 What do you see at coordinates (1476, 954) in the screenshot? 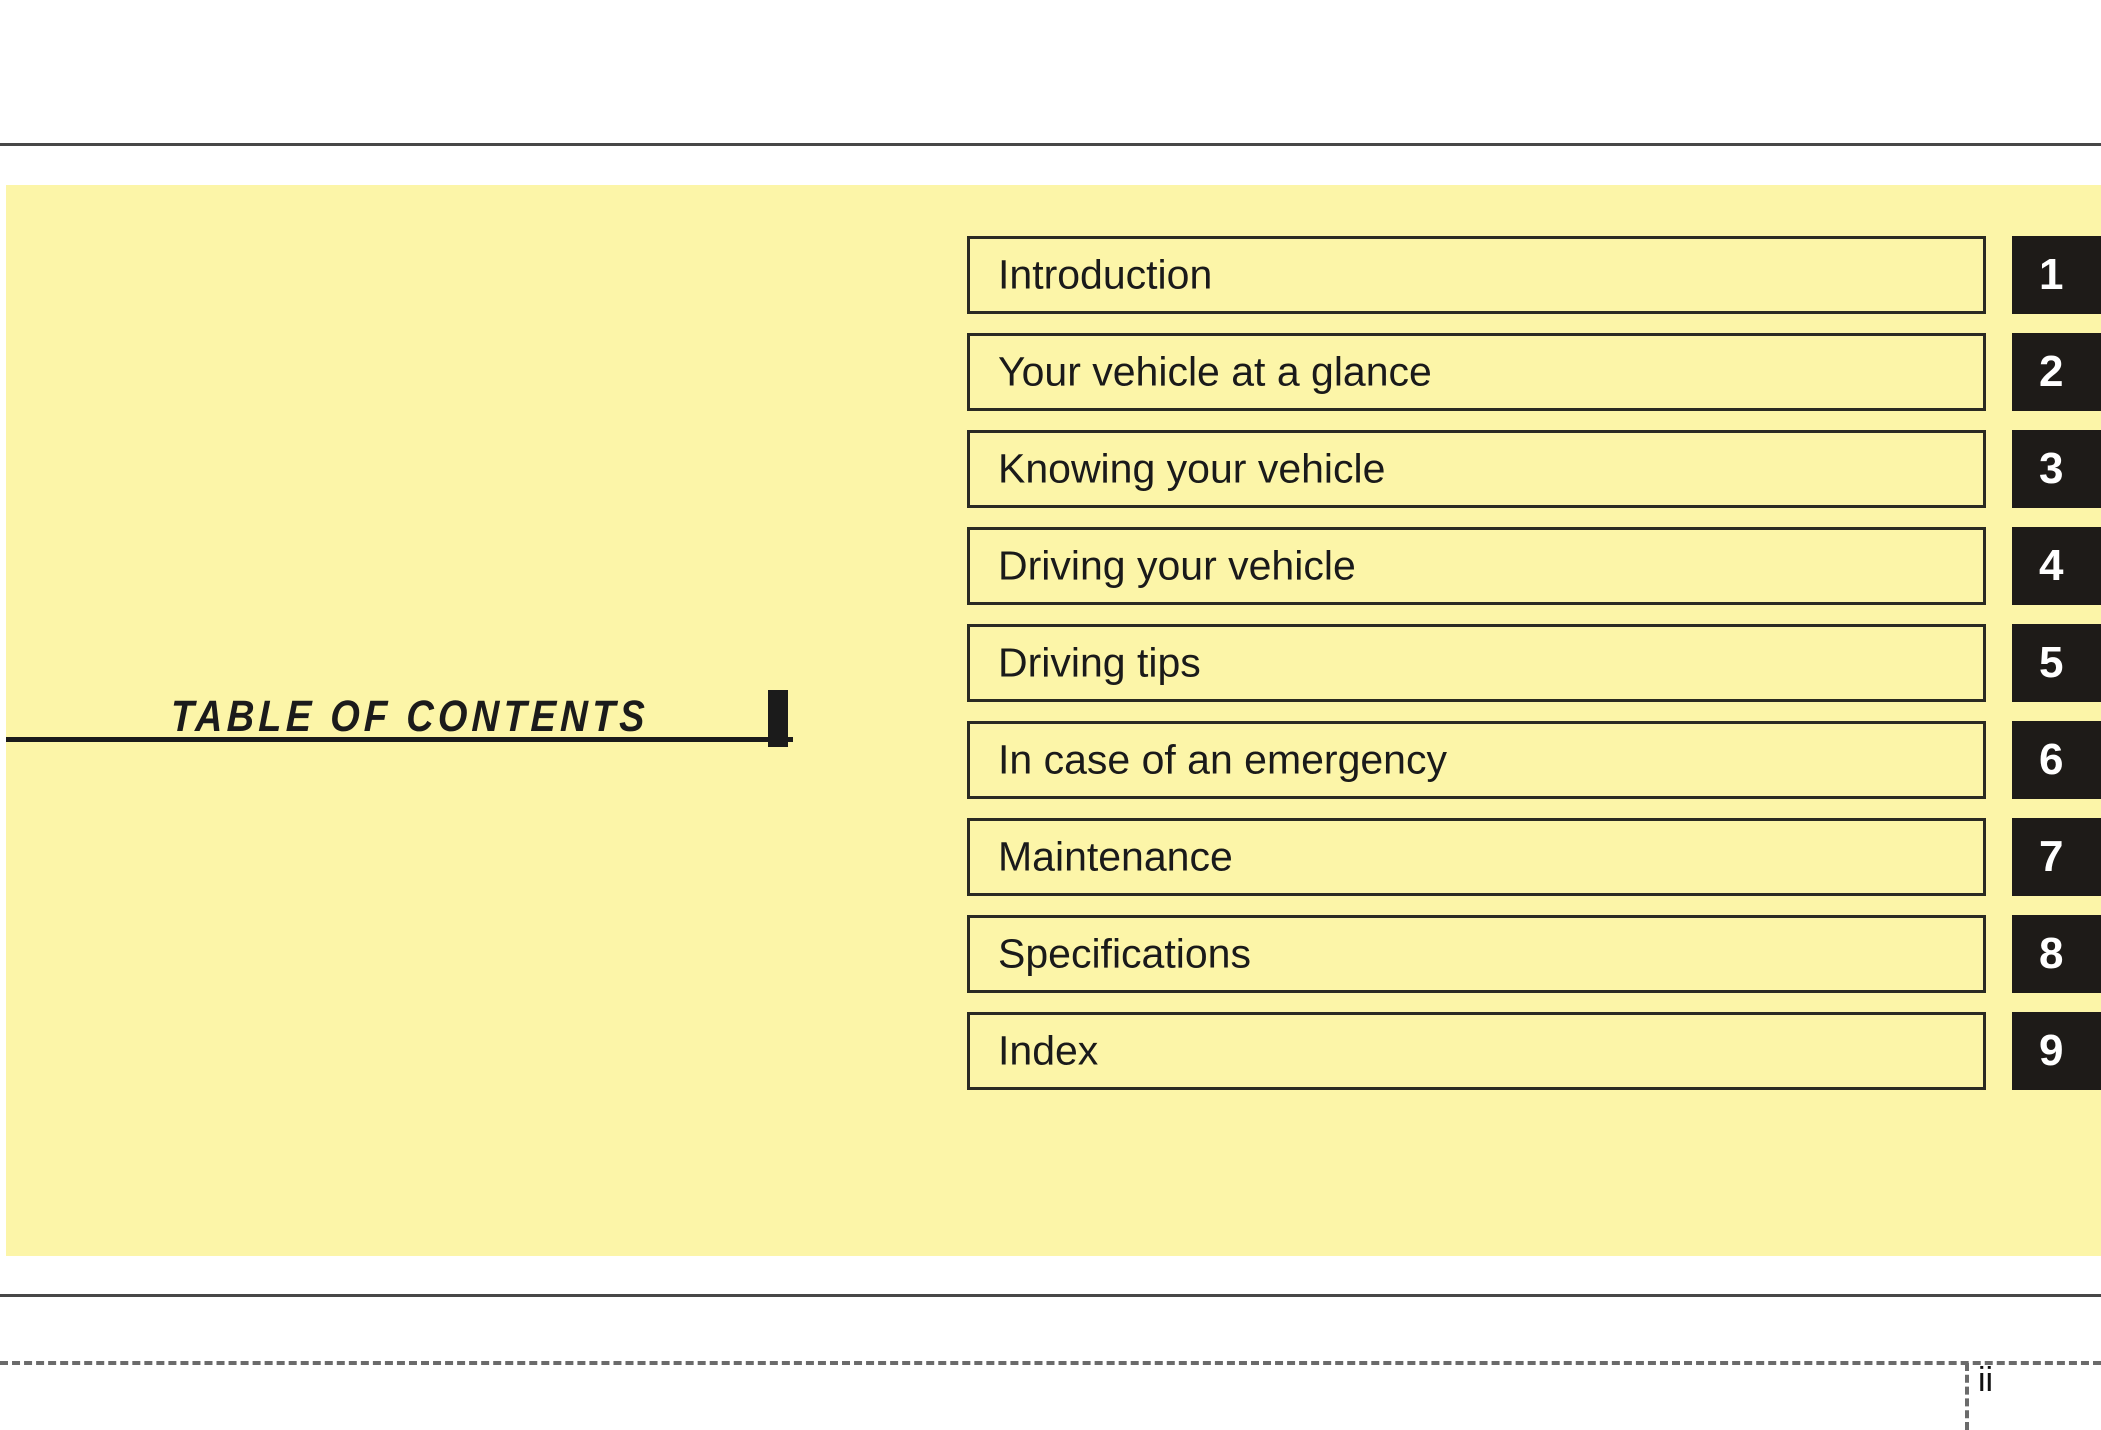
I see `toc-entry-box: Specifications` at bounding box center [1476, 954].